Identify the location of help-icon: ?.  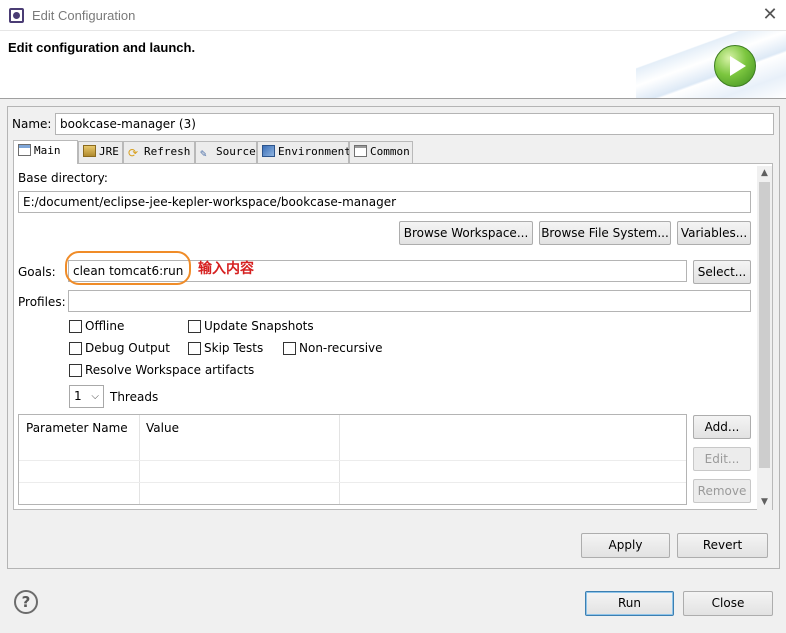
(26, 602).